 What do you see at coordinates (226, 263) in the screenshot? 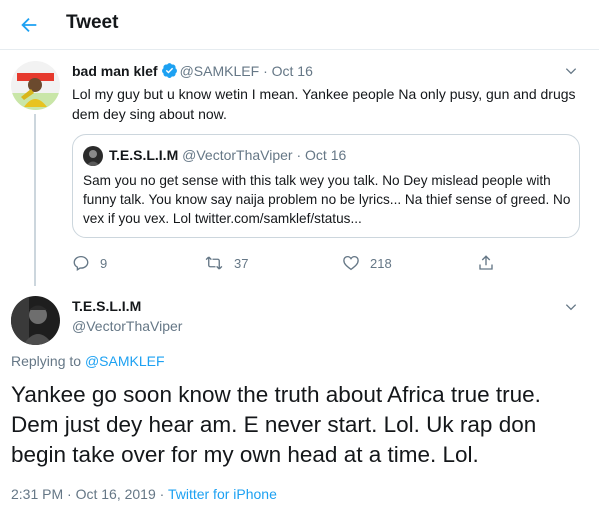
I see `retweet-button: 37` at bounding box center [226, 263].